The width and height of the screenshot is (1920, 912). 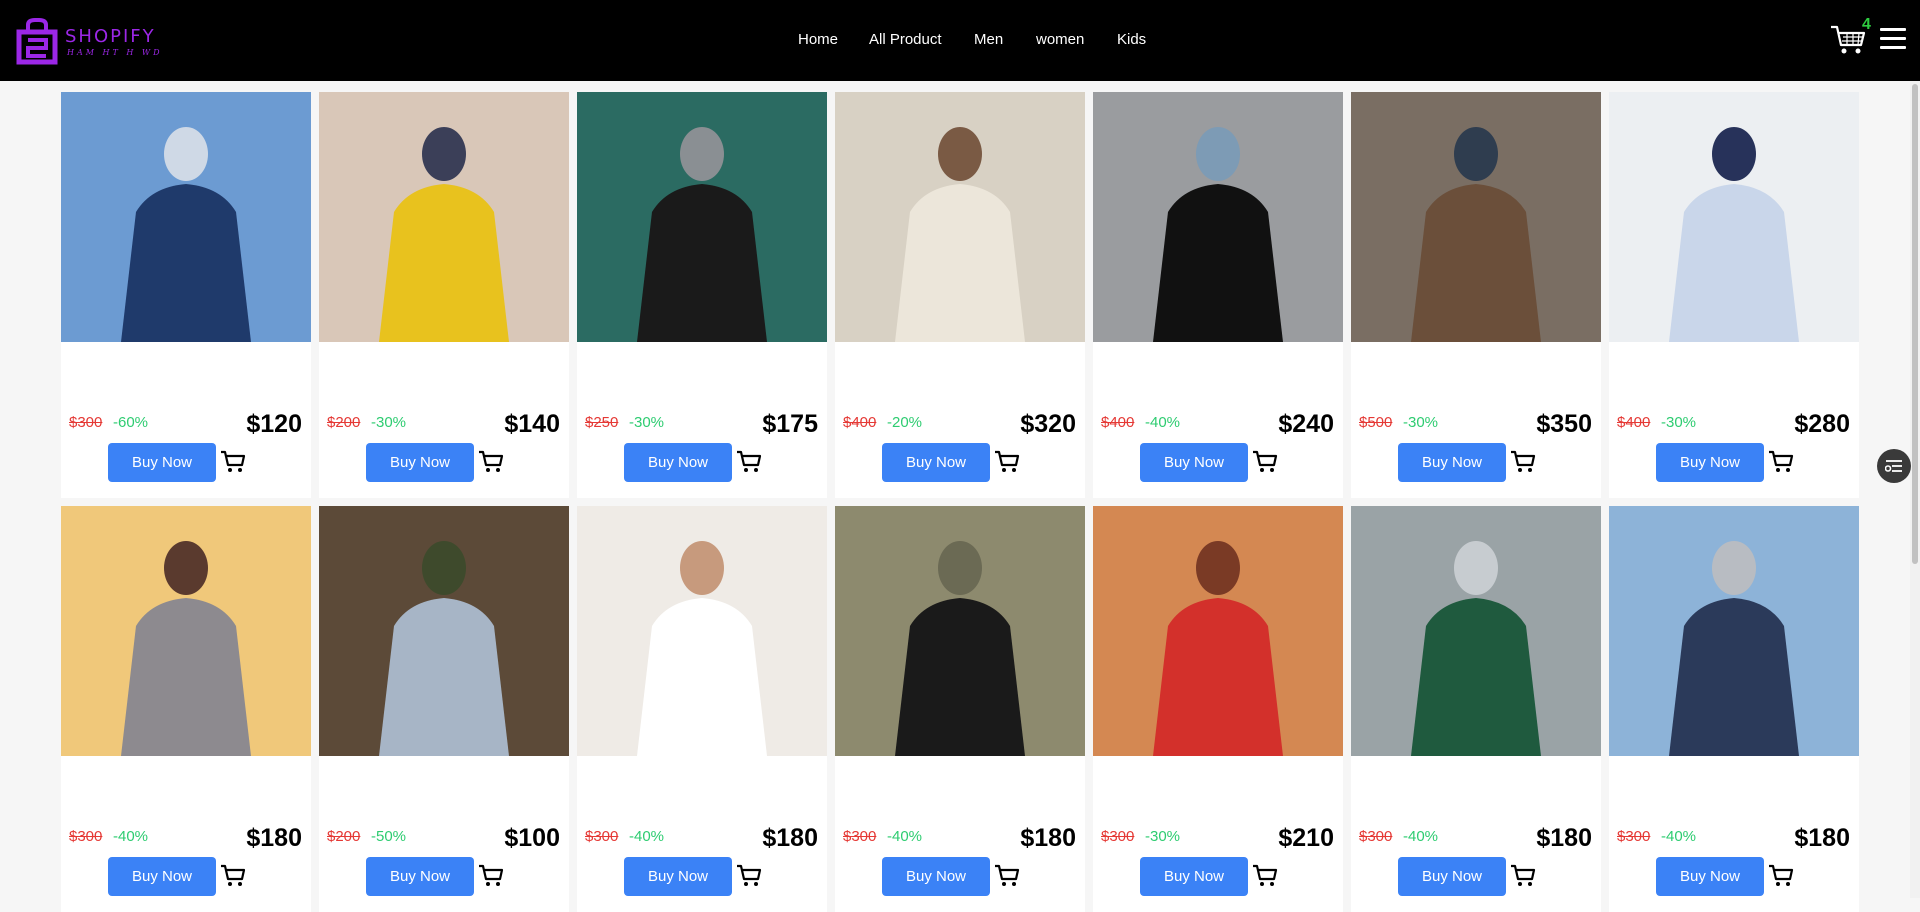 I want to click on product-card: $300 -30% $210 Buy Now, so click(x=1218, y=709).